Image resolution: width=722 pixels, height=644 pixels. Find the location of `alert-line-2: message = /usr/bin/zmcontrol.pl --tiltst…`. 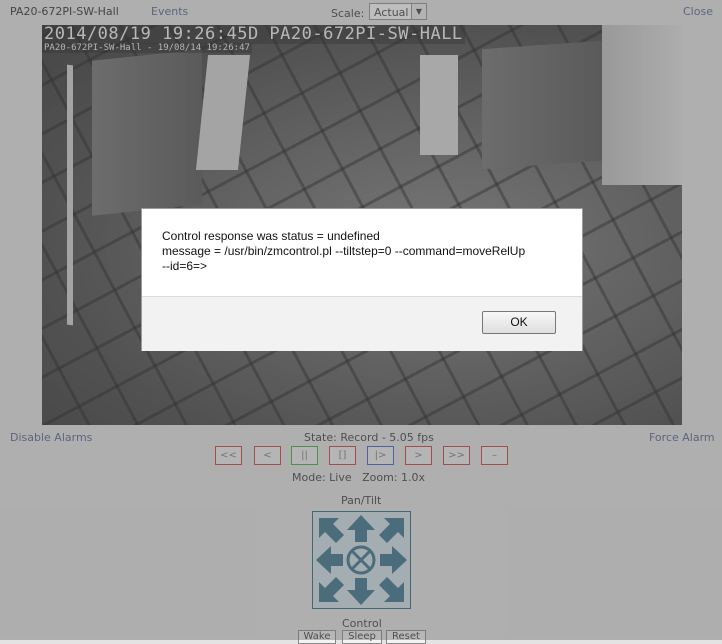

alert-line-2: message = /usr/bin/zmcontrol.pl --tiltst… is located at coordinates (344, 251).